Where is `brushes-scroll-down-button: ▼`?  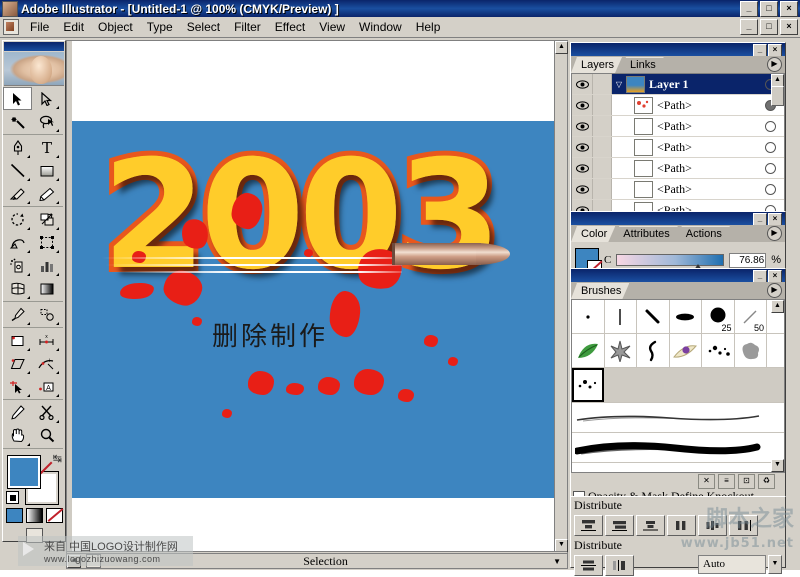 brushes-scroll-down-button: ▼ is located at coordinates (777, 465).